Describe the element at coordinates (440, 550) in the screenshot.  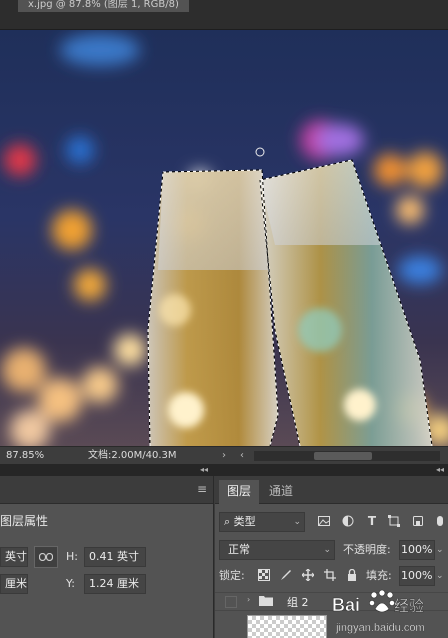
I see `opacity-chevron-icon: ⌄` at that location.